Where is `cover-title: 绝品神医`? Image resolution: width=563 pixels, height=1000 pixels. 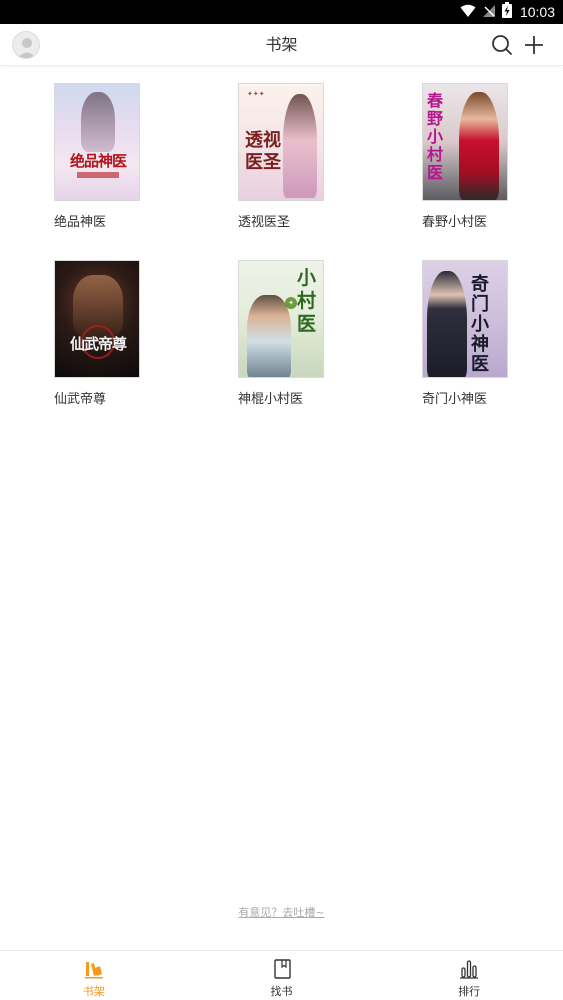
cover-title: 绝品神医 is located at coordinates (98, 161).